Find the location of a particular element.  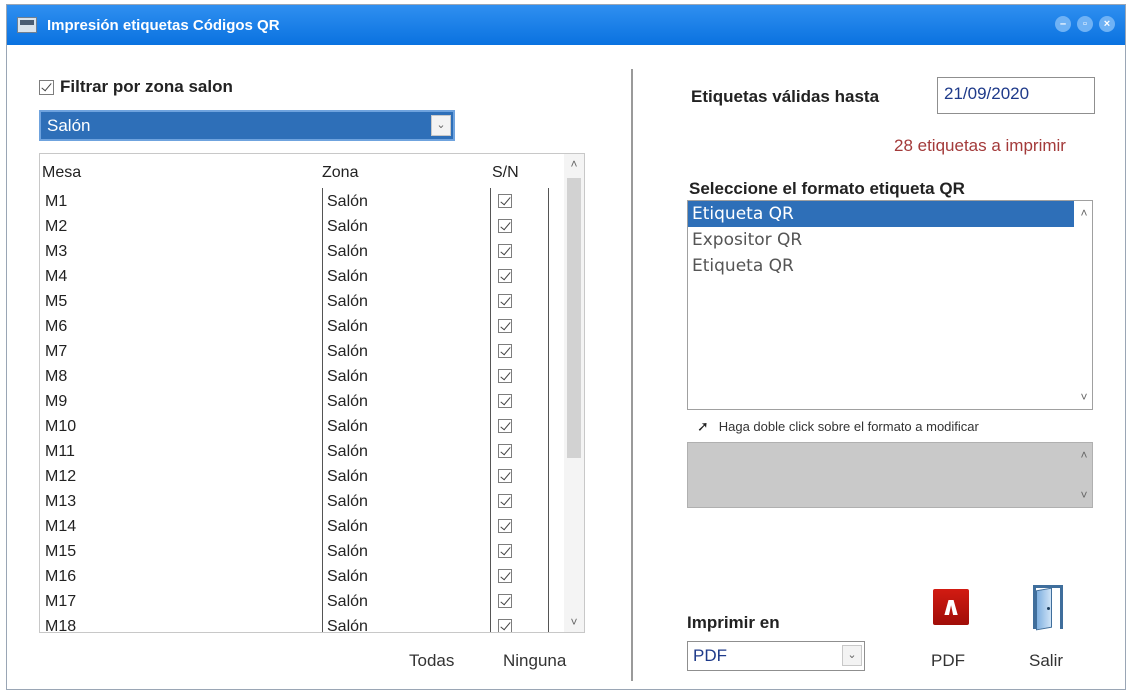

print-to-value: PDF is located at coordinates (710, 655).